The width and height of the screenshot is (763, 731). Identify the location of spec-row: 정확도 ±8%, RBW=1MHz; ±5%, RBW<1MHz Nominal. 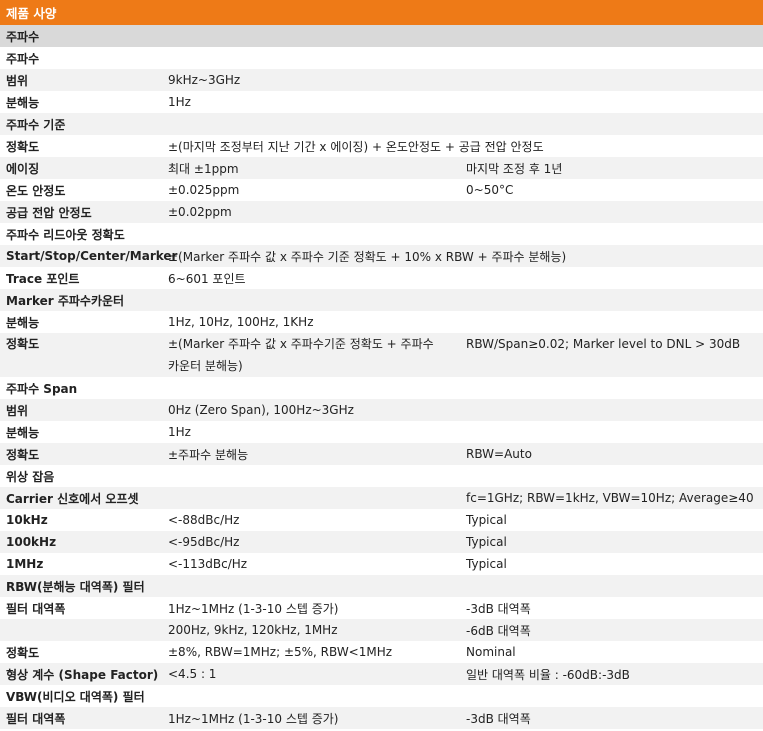
(381, 652).